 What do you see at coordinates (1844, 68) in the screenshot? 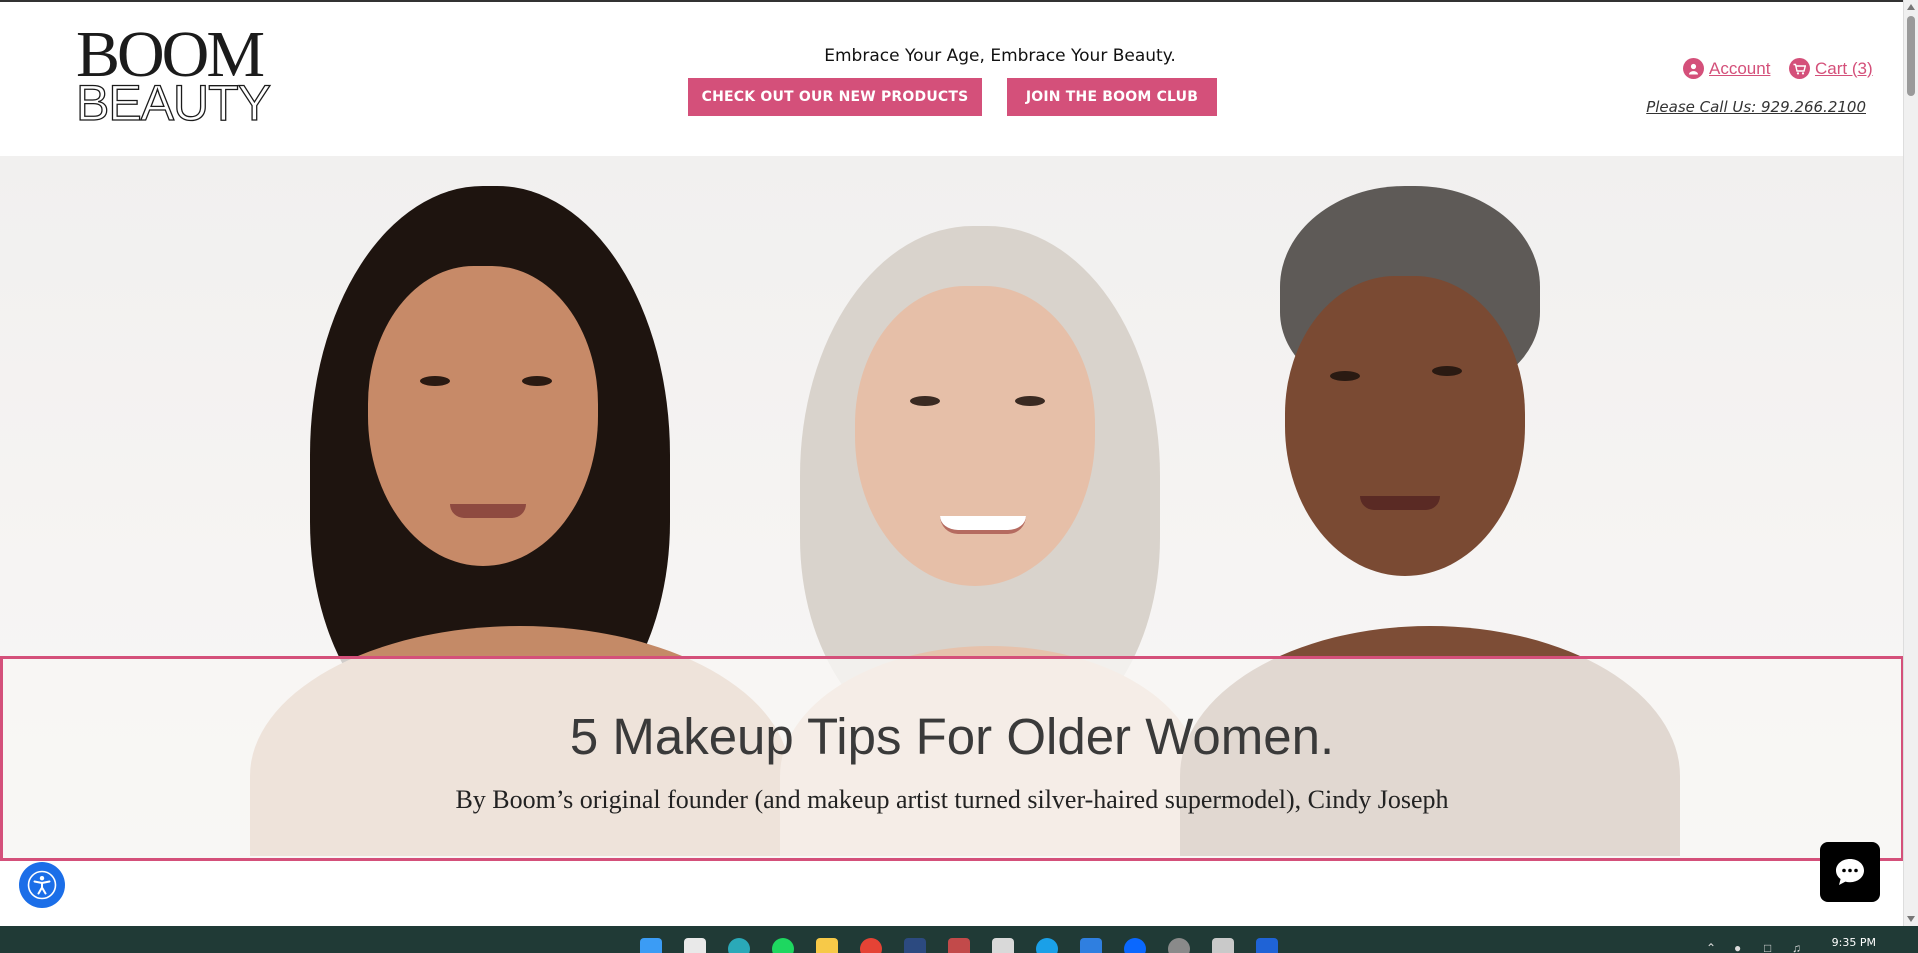
I see `cart-label: Cart (3)` at bounding box center [1844, 68].